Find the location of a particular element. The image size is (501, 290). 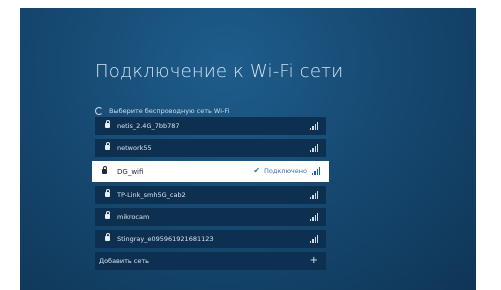

network-ssid: Stingray_e09596192168112З is located at coordinates (165, 239).